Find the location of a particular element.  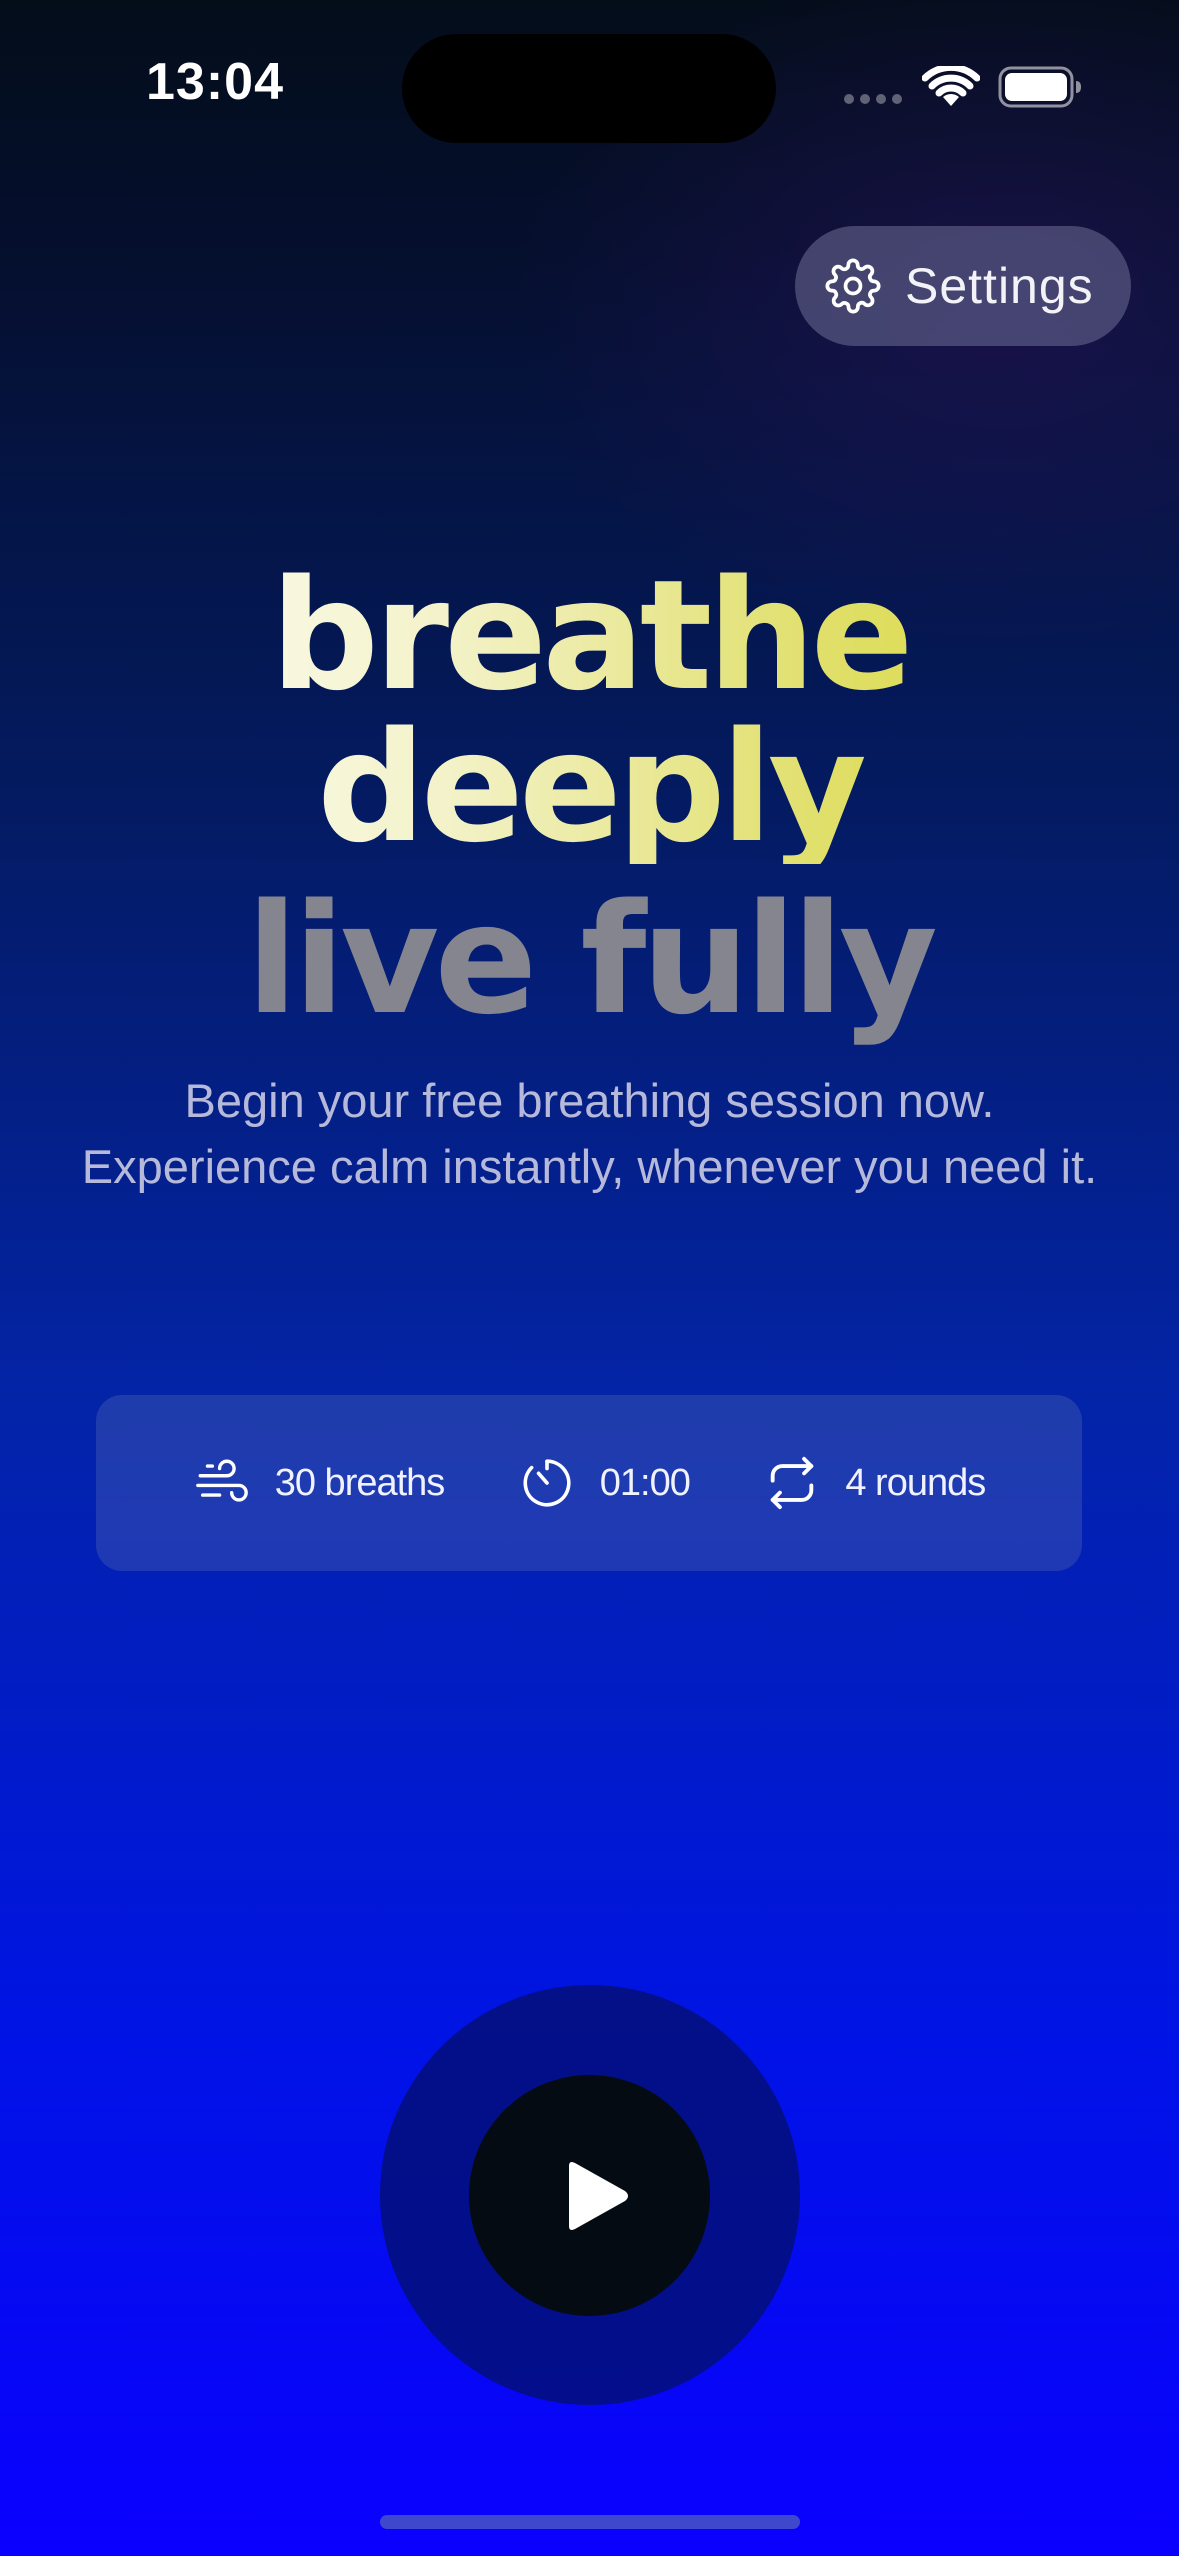

wind-icon is located at coordinates (221, 1480).